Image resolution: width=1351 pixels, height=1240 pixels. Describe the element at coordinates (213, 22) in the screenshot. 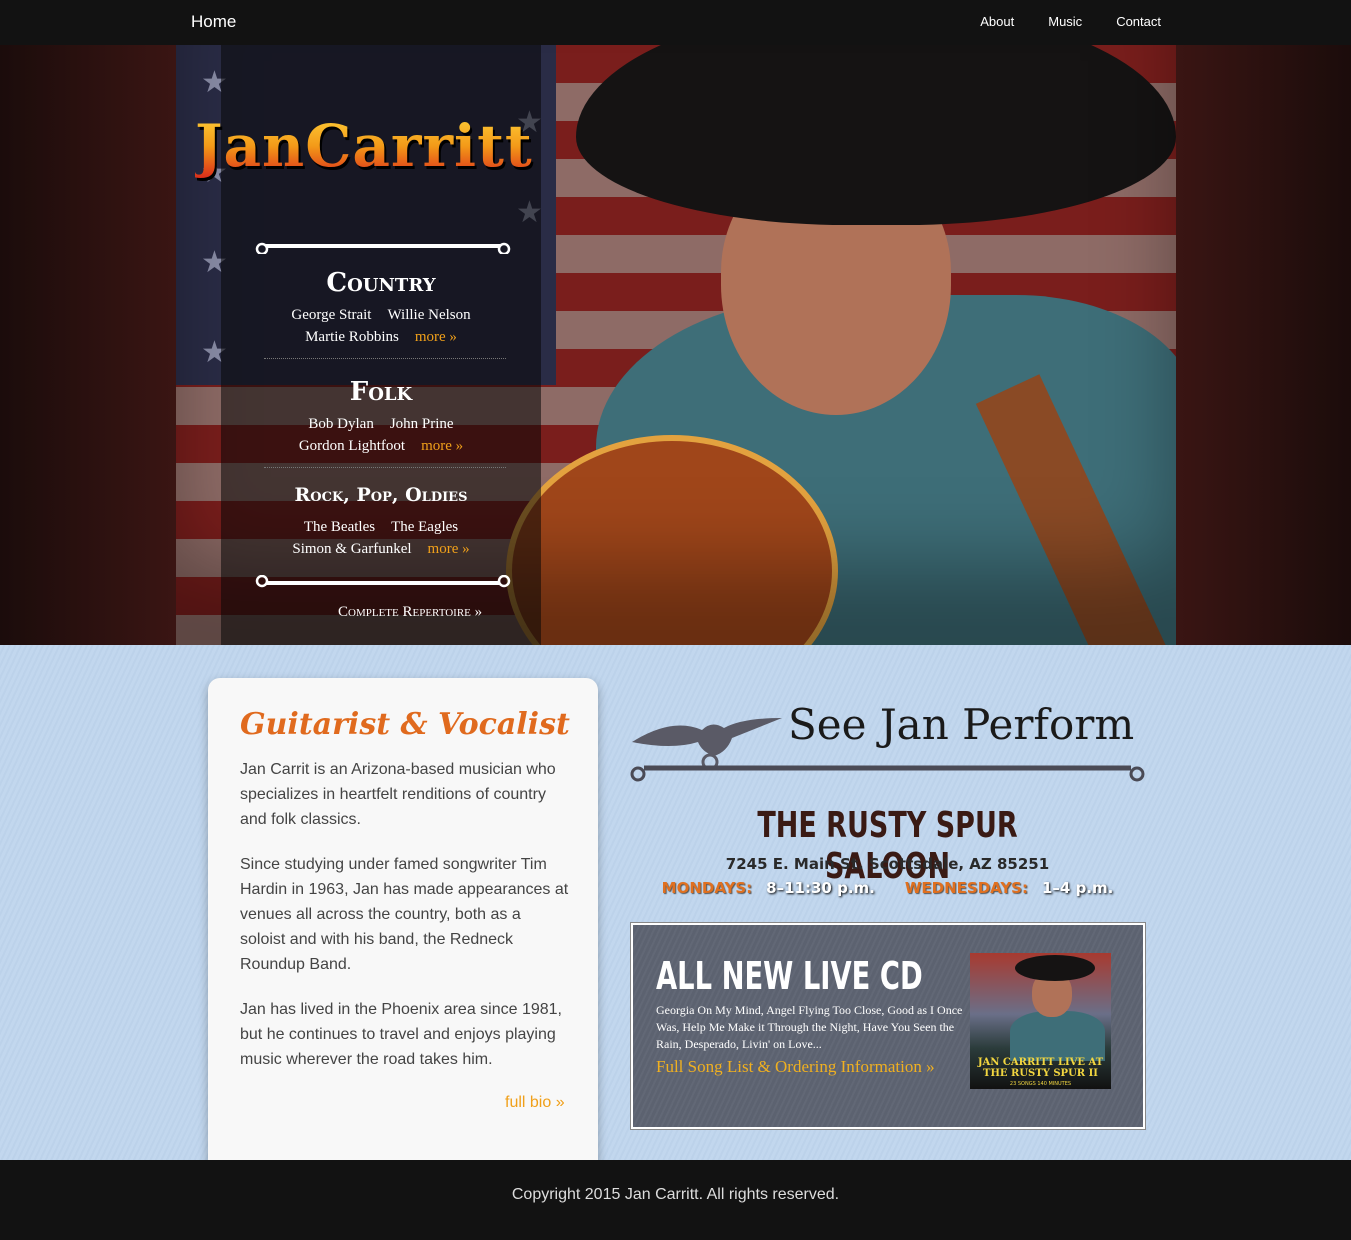

I see `nav-home-link: Home` at that location.